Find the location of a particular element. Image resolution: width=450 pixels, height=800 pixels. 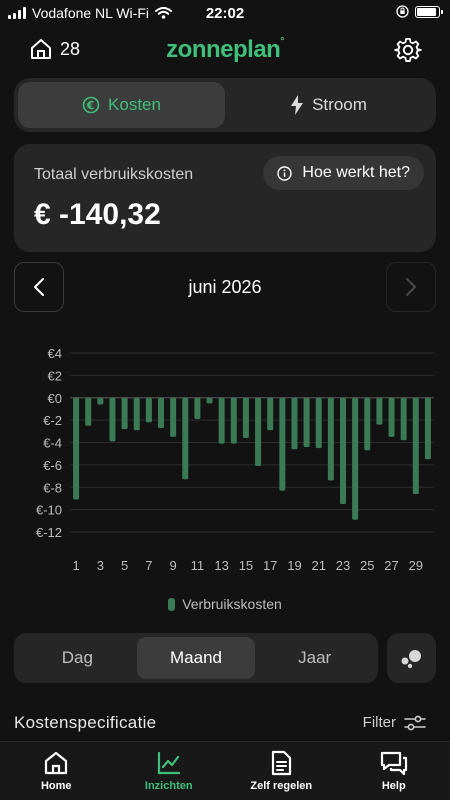

status-right is located at coordinates (419, 11).